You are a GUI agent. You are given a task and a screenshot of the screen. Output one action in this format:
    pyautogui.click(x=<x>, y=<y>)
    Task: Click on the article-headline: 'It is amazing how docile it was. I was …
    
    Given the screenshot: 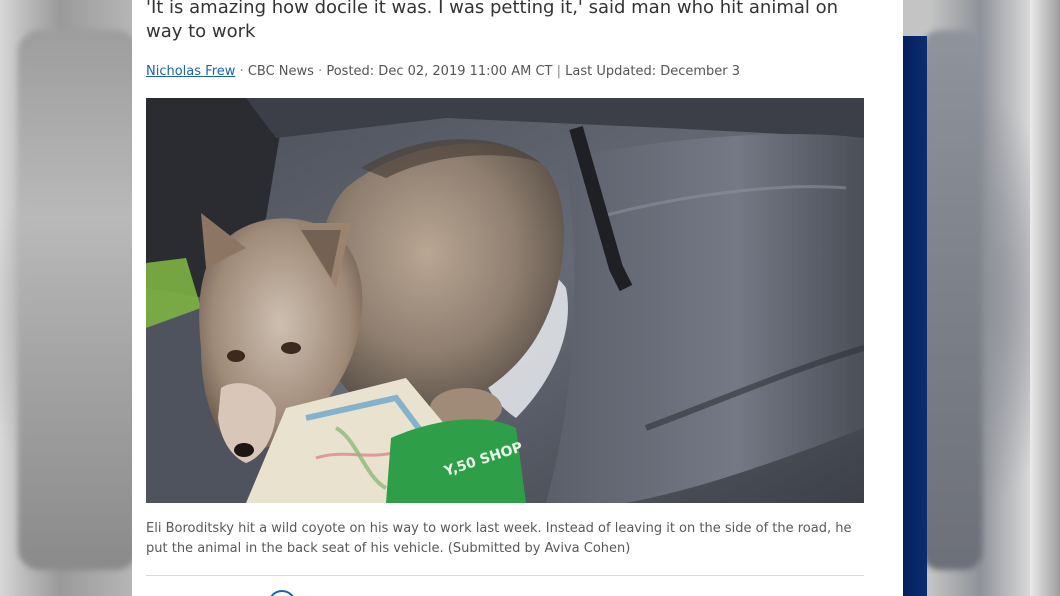 What is the action you would take?
    pyautogui.click(x=492, y=21)
    